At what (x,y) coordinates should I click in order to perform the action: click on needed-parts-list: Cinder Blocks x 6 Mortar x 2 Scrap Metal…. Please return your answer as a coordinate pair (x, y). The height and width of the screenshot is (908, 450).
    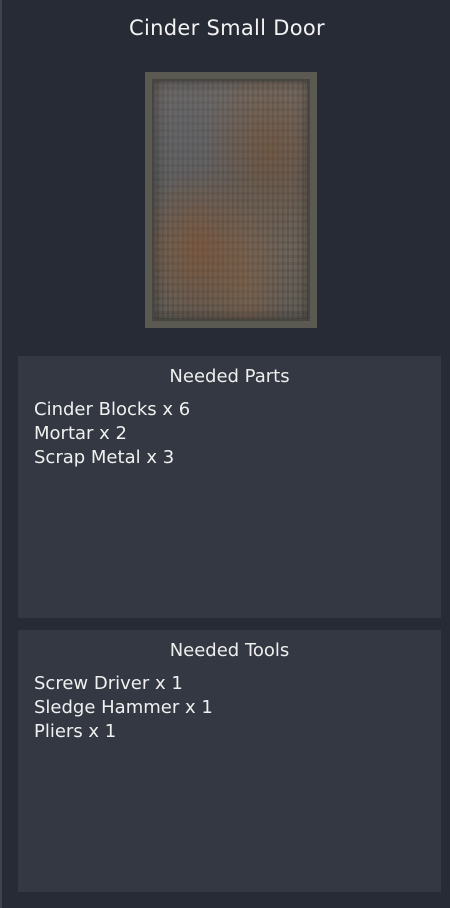
    Looking at the image, I should click on (112, 434).